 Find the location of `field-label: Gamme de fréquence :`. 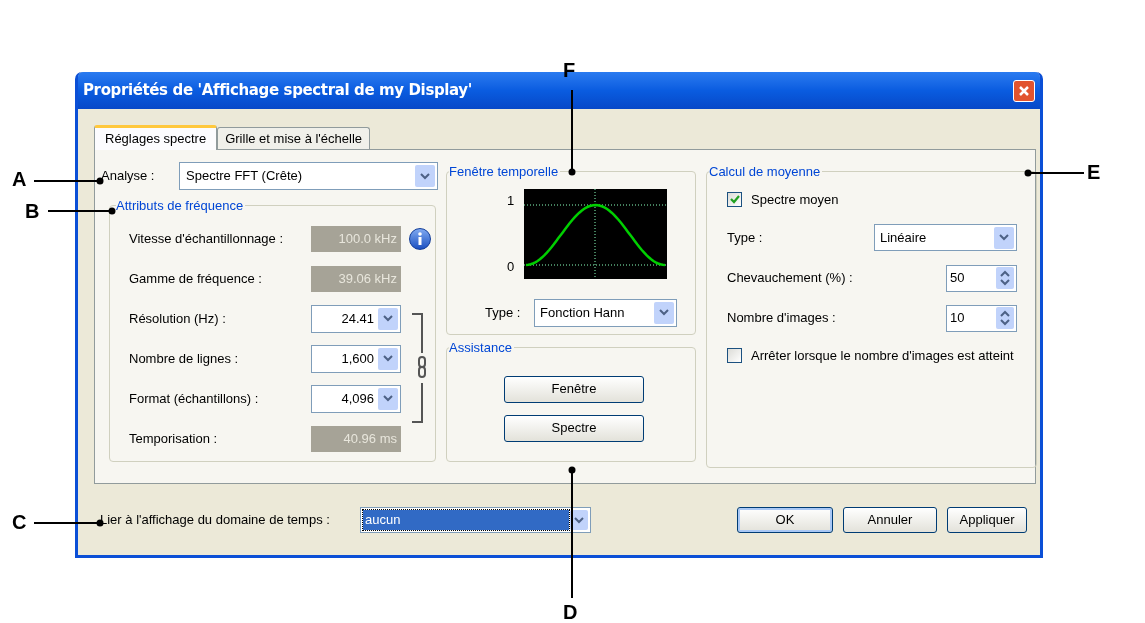

field-label: Gamme de fréquence : is located at coordinates (196, 278).